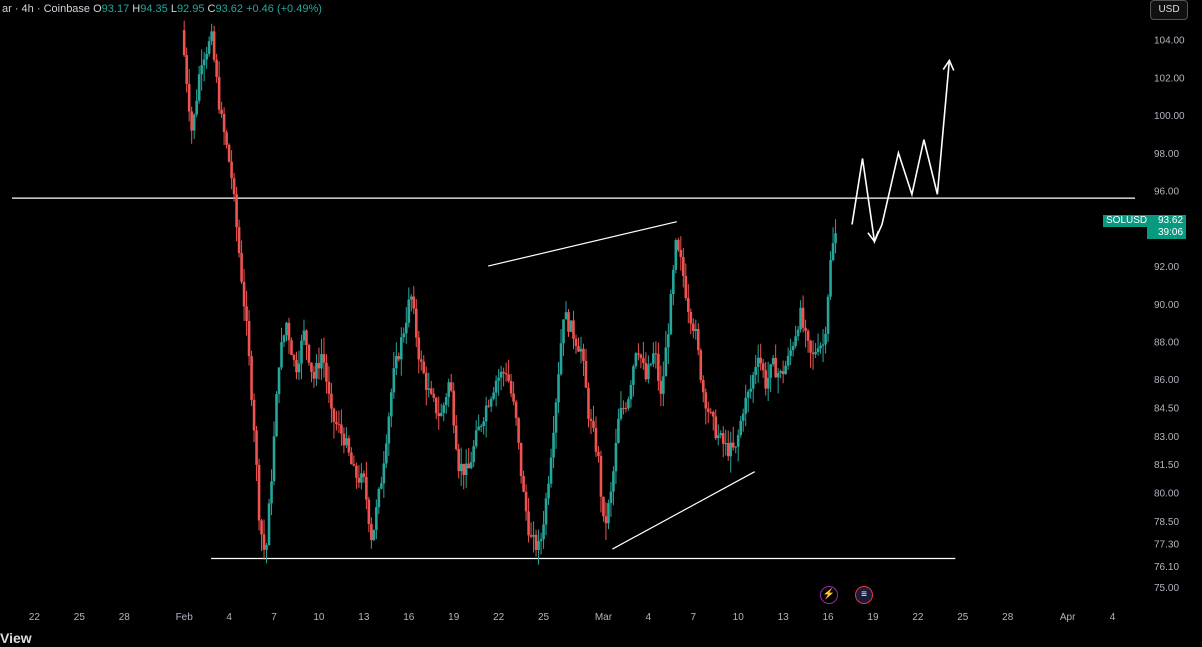 This screenshot has height=647, width=1202. What do you see at coordinates (409, 617) in the screenshot?
I see `x-tick-label: 16` at bounding box center [409, 617].